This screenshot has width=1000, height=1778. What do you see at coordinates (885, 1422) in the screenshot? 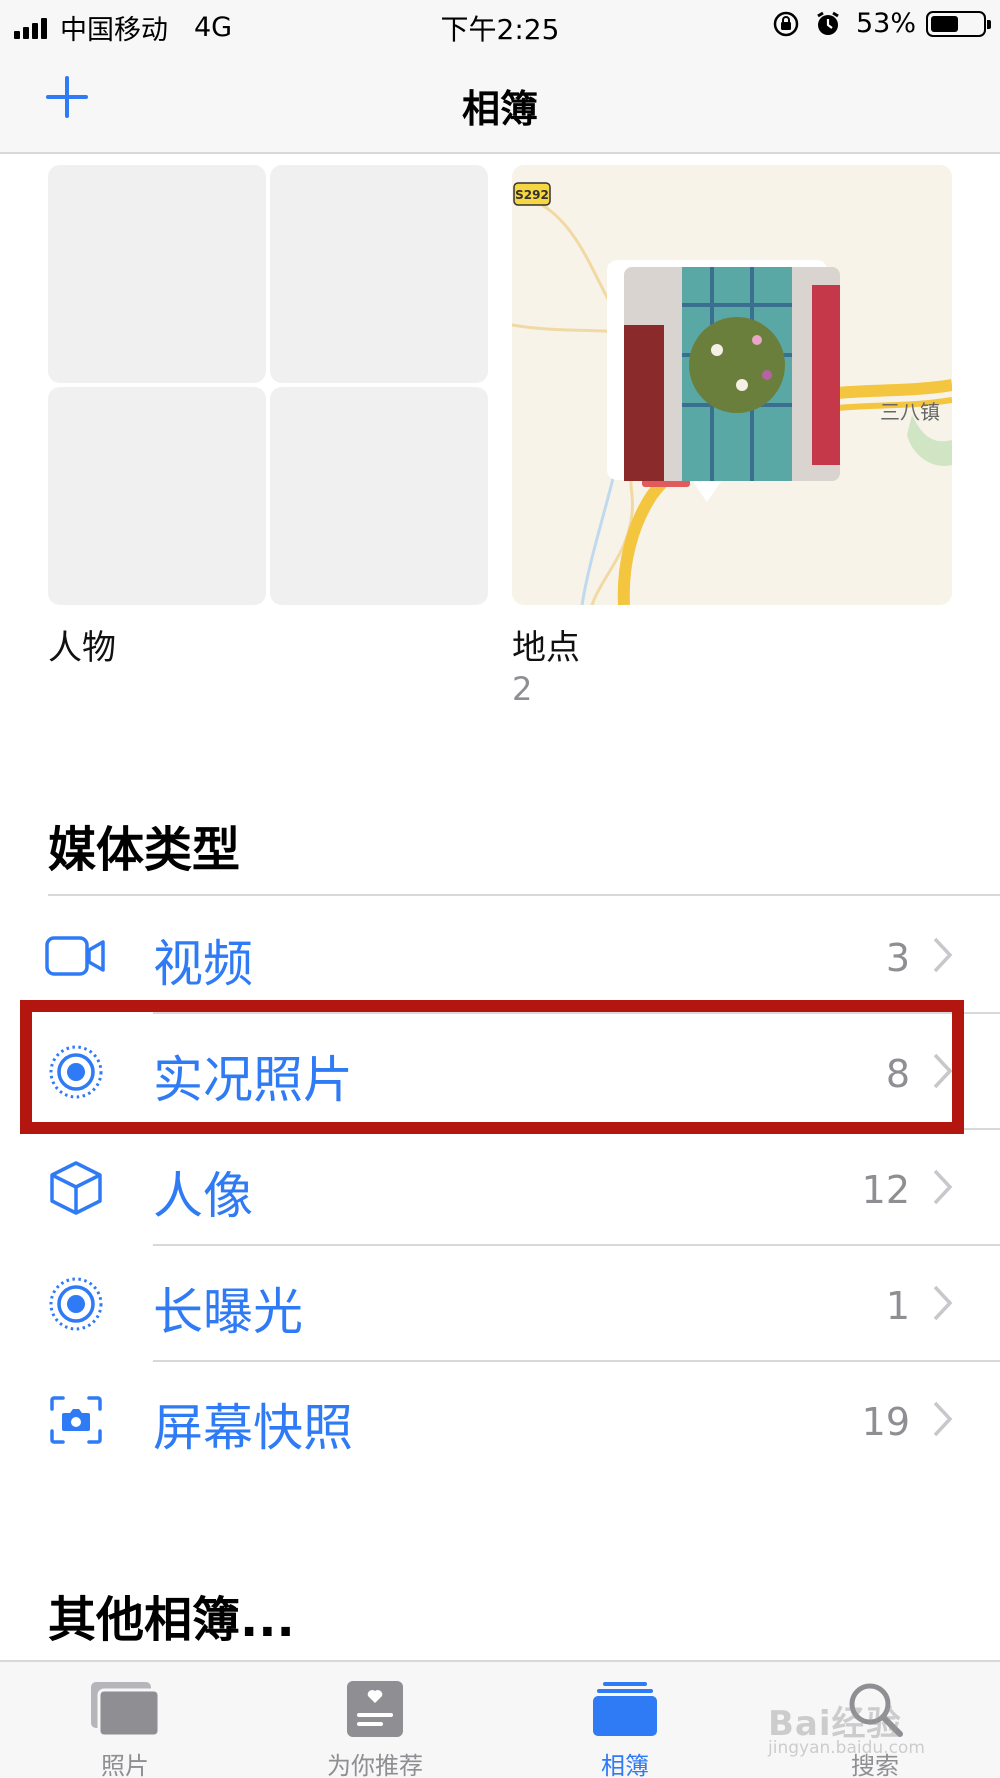
I see `media-row-count: 19` at bounding box center [885, 1422].